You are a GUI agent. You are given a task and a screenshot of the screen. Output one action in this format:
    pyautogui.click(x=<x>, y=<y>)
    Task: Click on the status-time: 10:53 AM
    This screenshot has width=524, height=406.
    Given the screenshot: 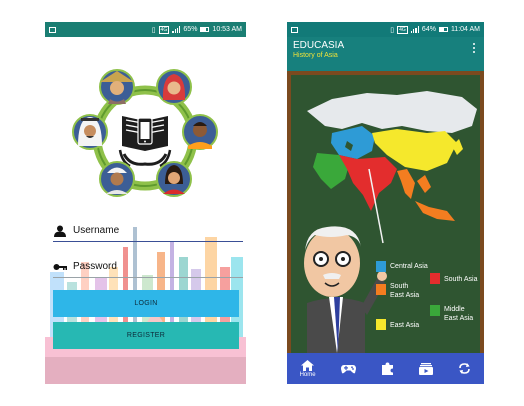 What is the action you would take?
    pyautogui.click(x=227, y=29)
    